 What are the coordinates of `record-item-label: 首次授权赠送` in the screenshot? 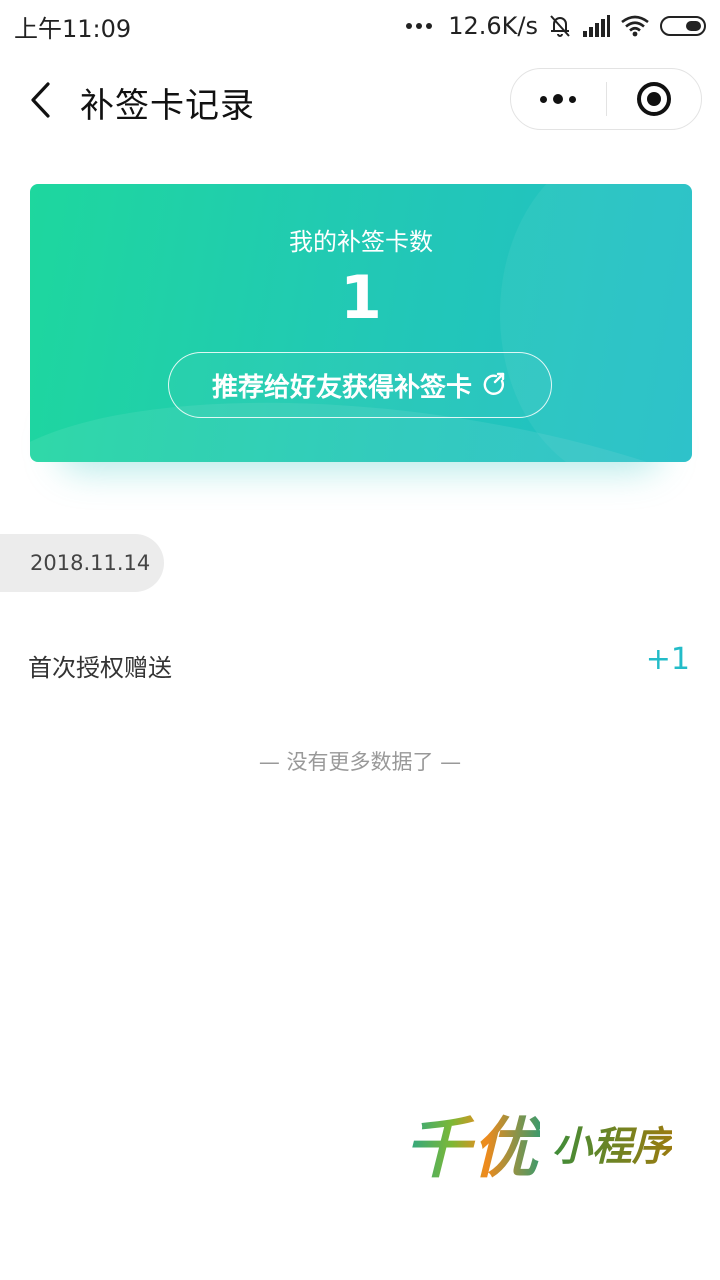 It's located at (100, 668).